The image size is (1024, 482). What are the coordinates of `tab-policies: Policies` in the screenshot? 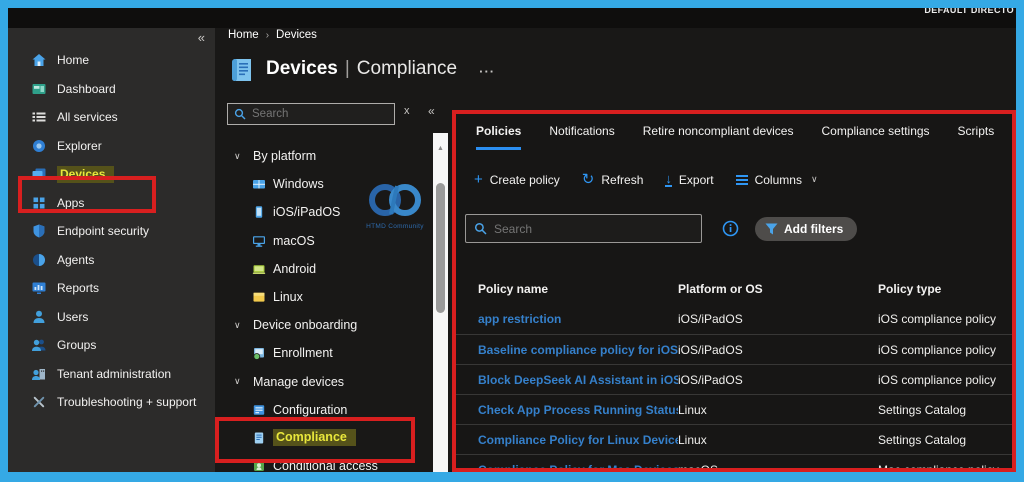 It's located at (499, 137).